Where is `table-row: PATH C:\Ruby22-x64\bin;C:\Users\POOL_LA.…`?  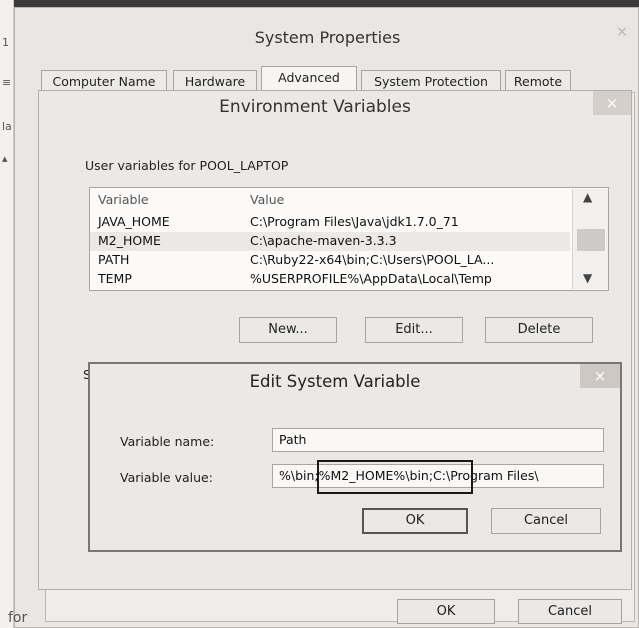
table-row: PATH C:\Ruby22-x64\bin;C:\Users\POOL_LA.… is located at coordinates (330, 260).